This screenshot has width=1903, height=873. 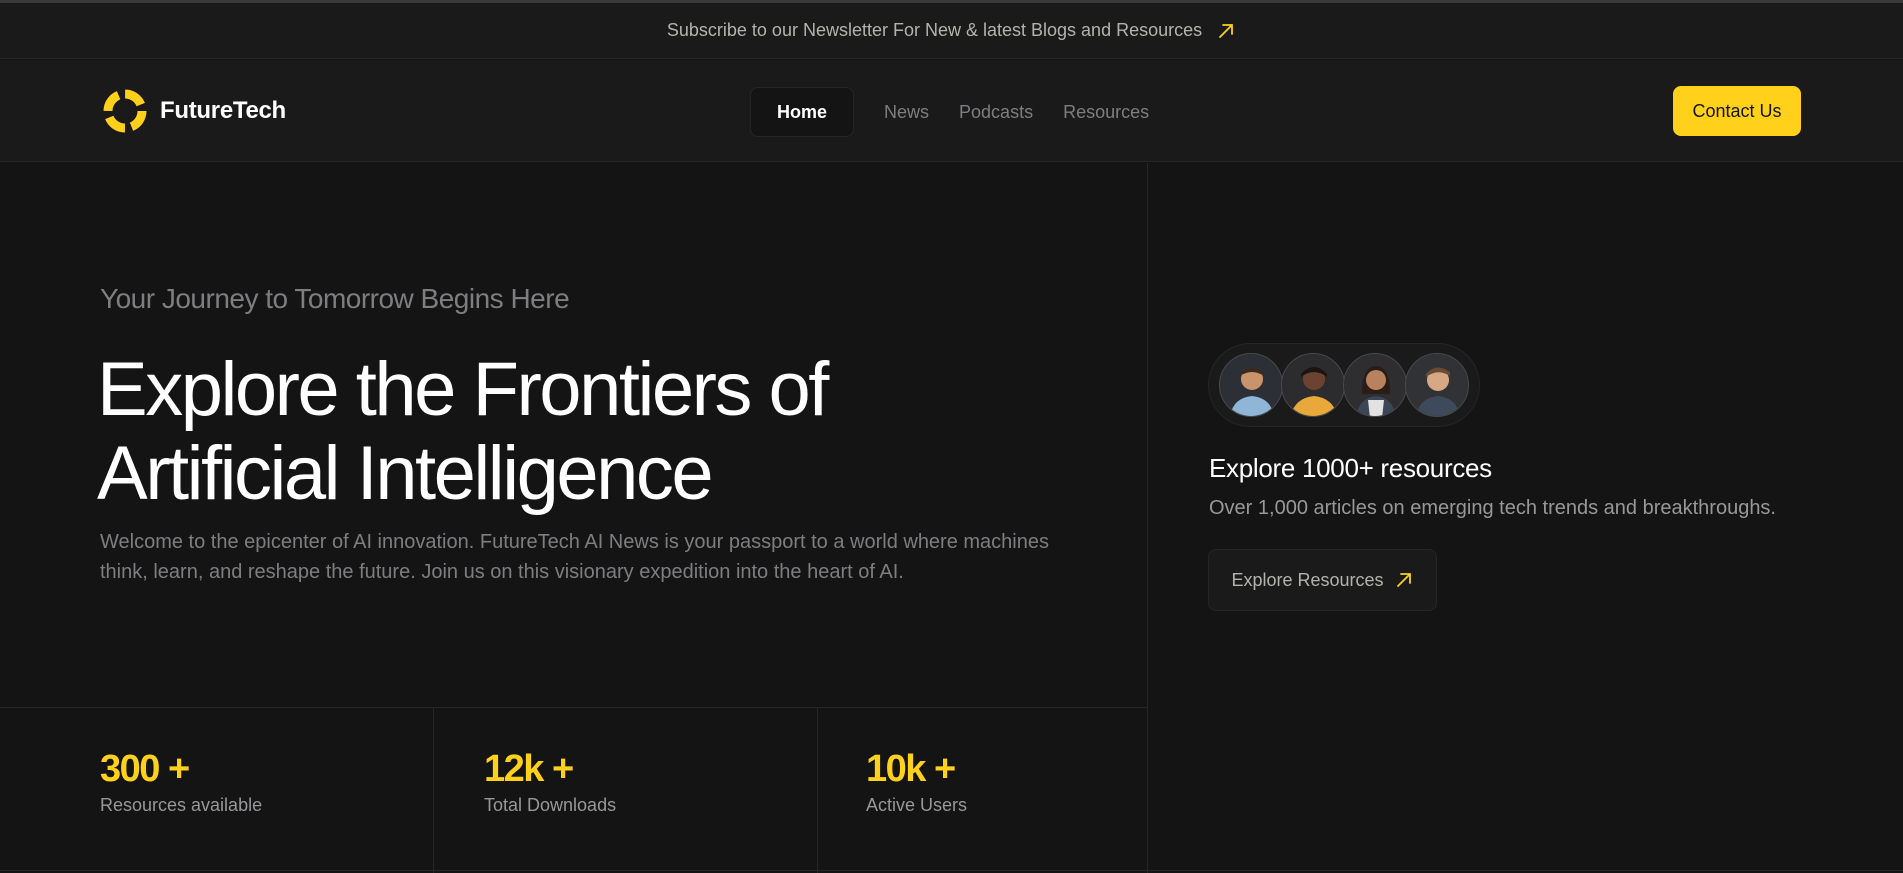 What do you see at coordinates (405, 473) in the screenshot?
I see `headline-line-2: Artificial Intelligence` at bounding box center [405, 473].